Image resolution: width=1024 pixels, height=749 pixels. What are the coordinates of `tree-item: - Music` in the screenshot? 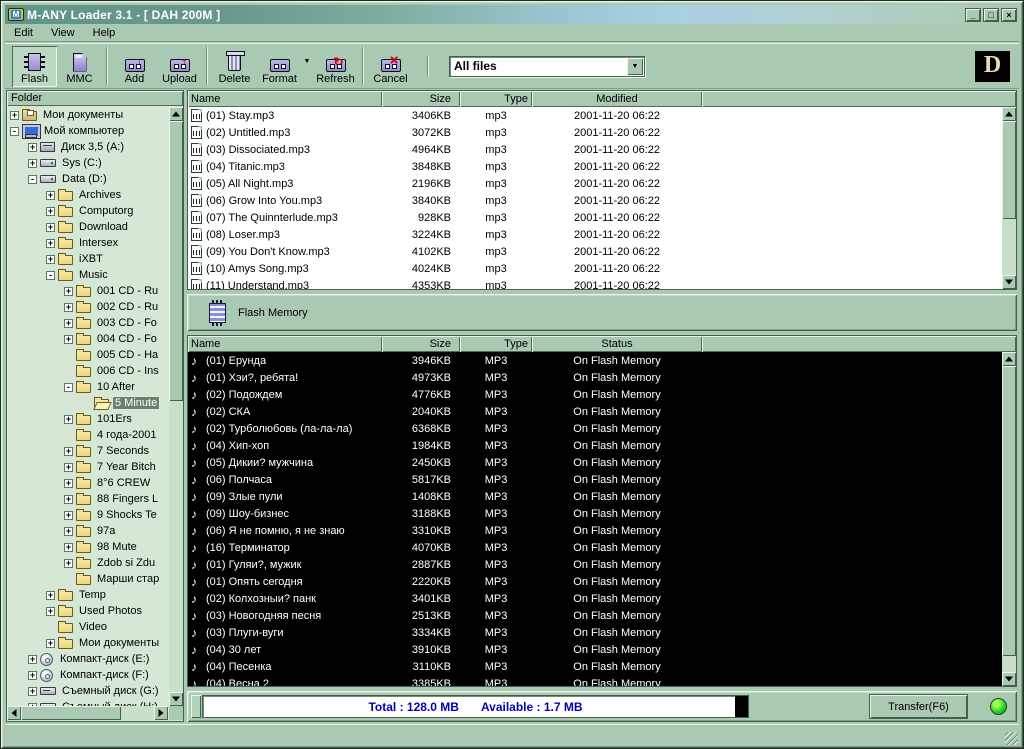 It's located at (88, 275).